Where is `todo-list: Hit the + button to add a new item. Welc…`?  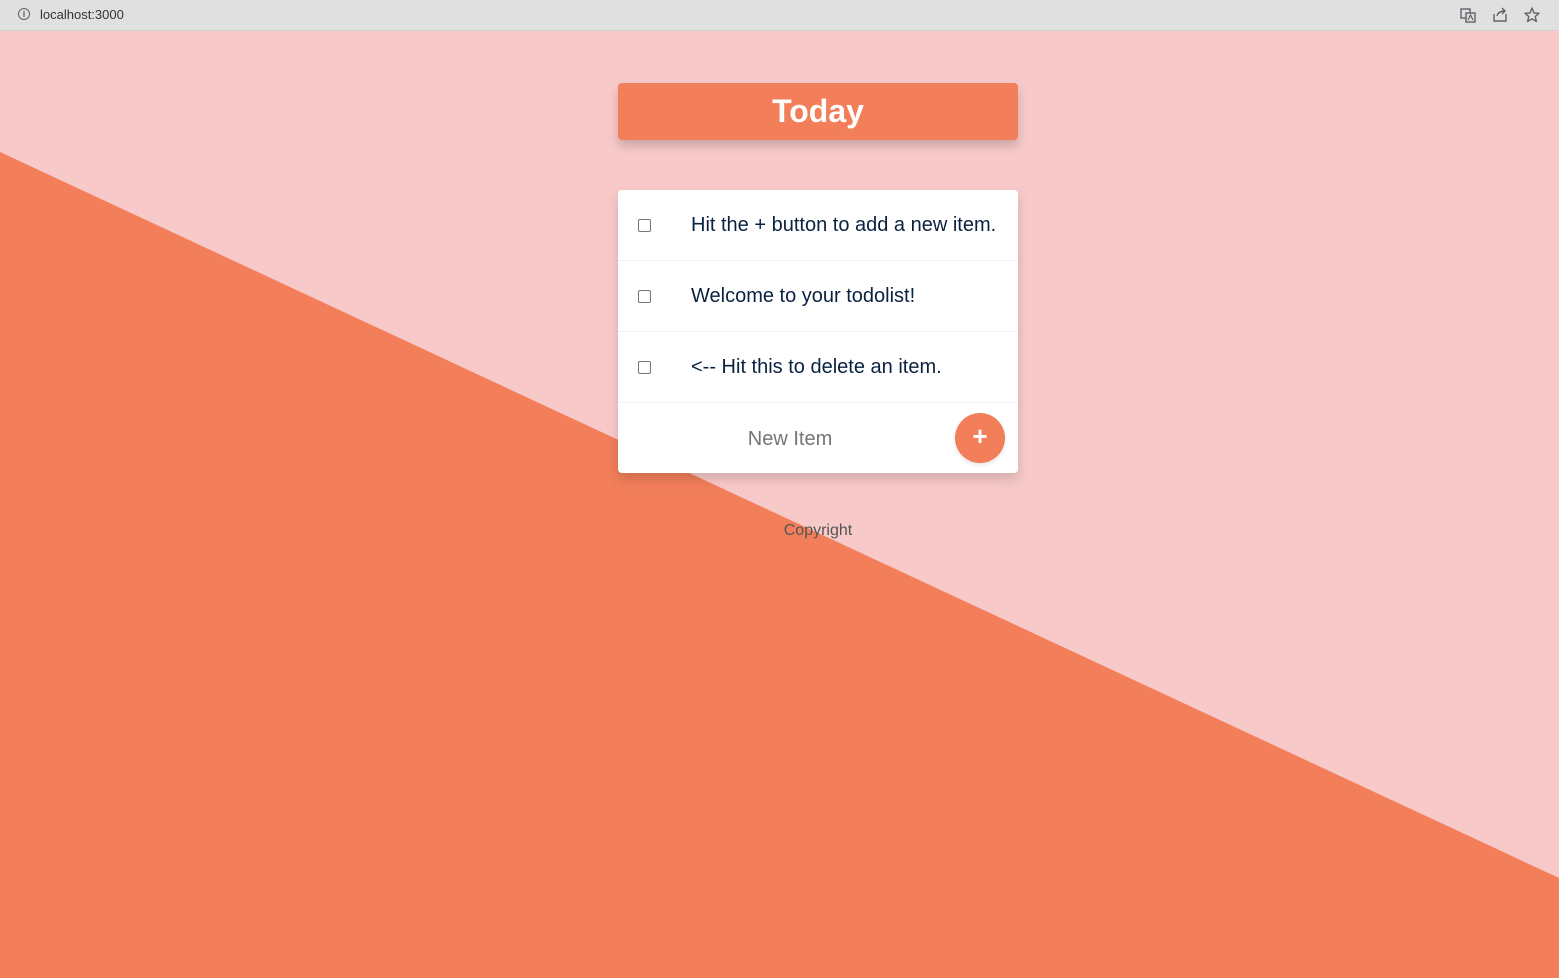
todo-list: Hit the + button to add a new item. Welc… is located at coordinates (818, 332).